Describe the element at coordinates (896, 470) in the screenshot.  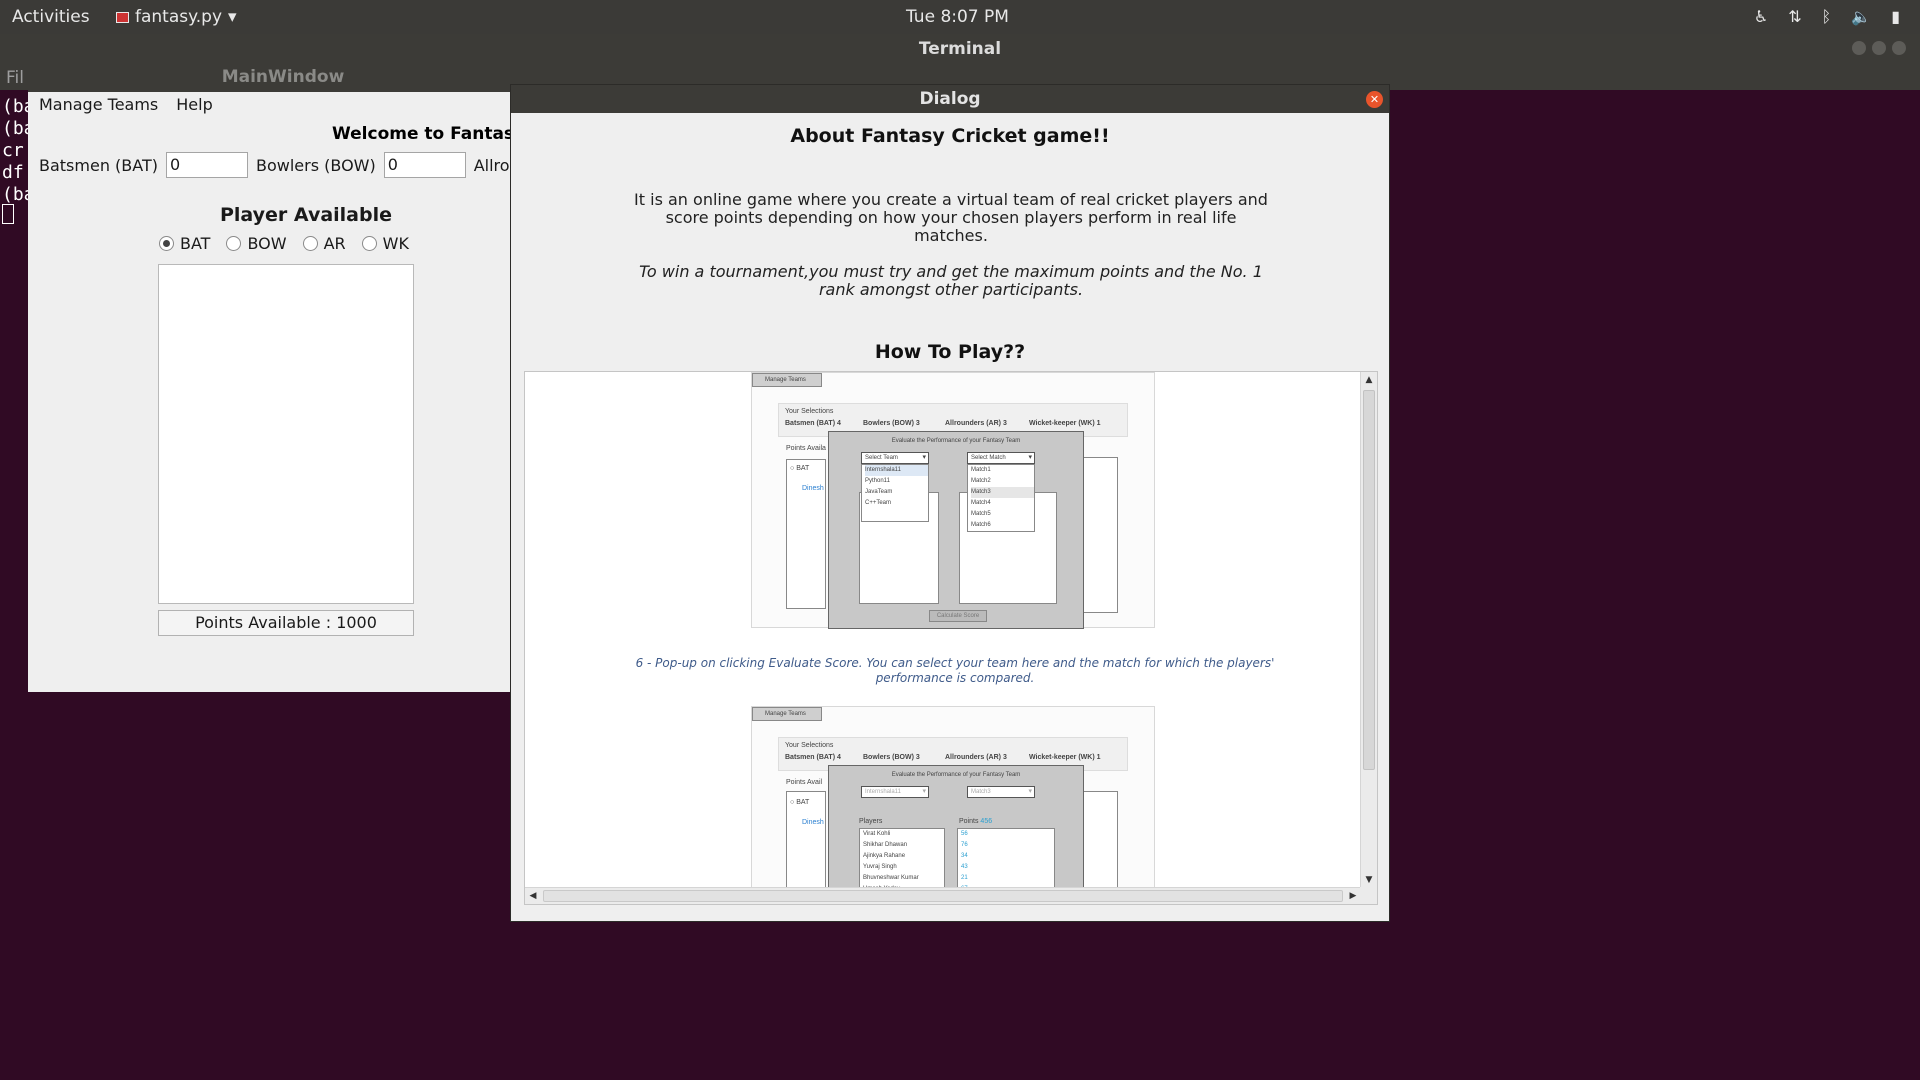
I see `mock-team-option: Internshala11` at that location.